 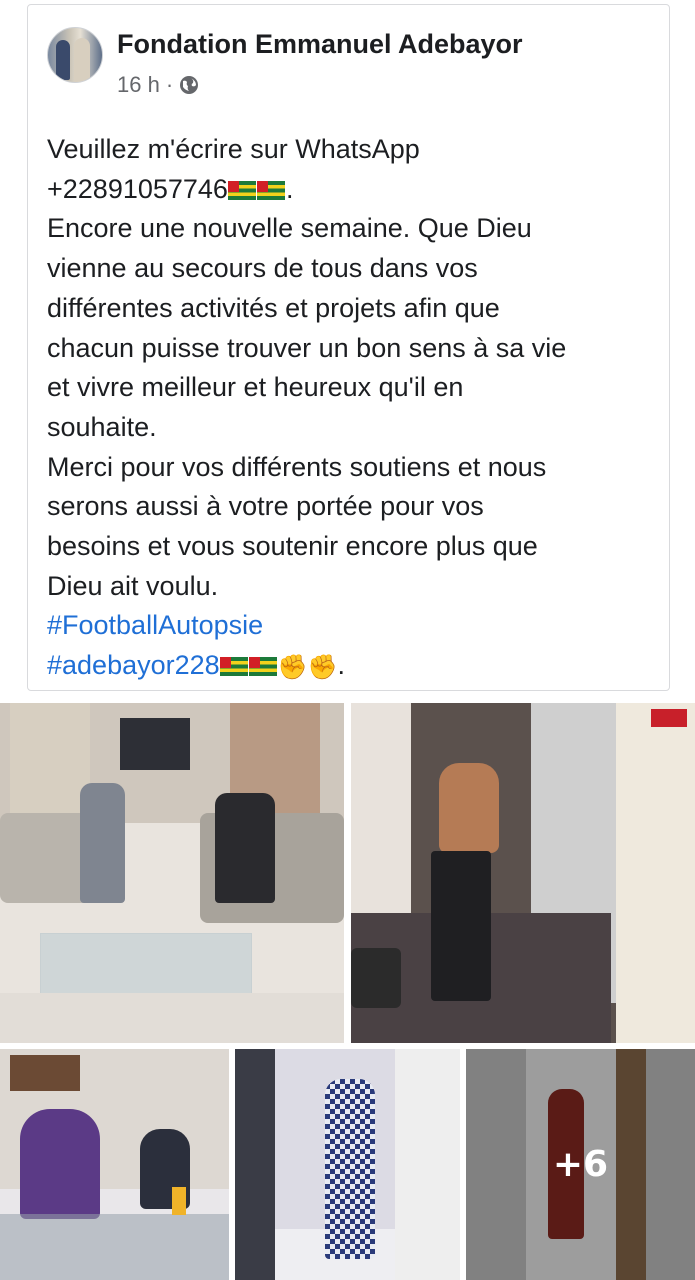 What do you see at coordinates (341, 665) in the screenshot?
I see `hashtag-suffix: .` at bounding box center [341, 665].